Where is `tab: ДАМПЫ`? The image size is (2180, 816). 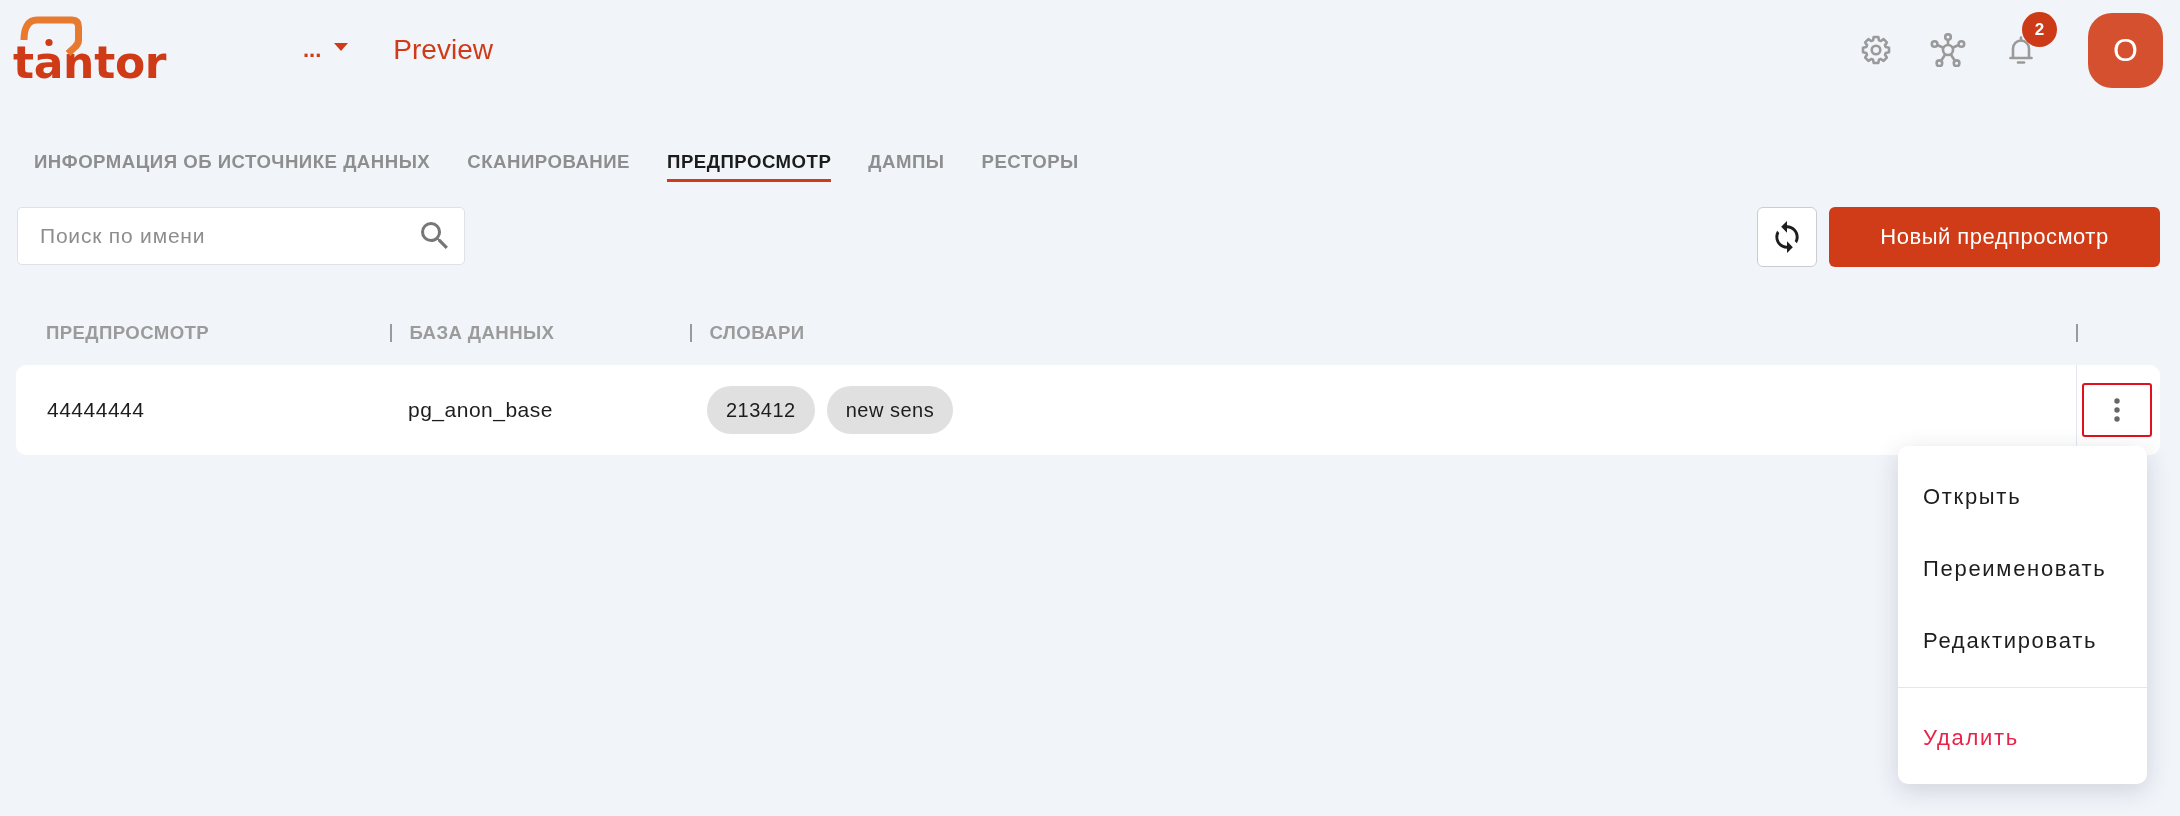 tab: ДАМПЫ is located at coordinates (906, 166).